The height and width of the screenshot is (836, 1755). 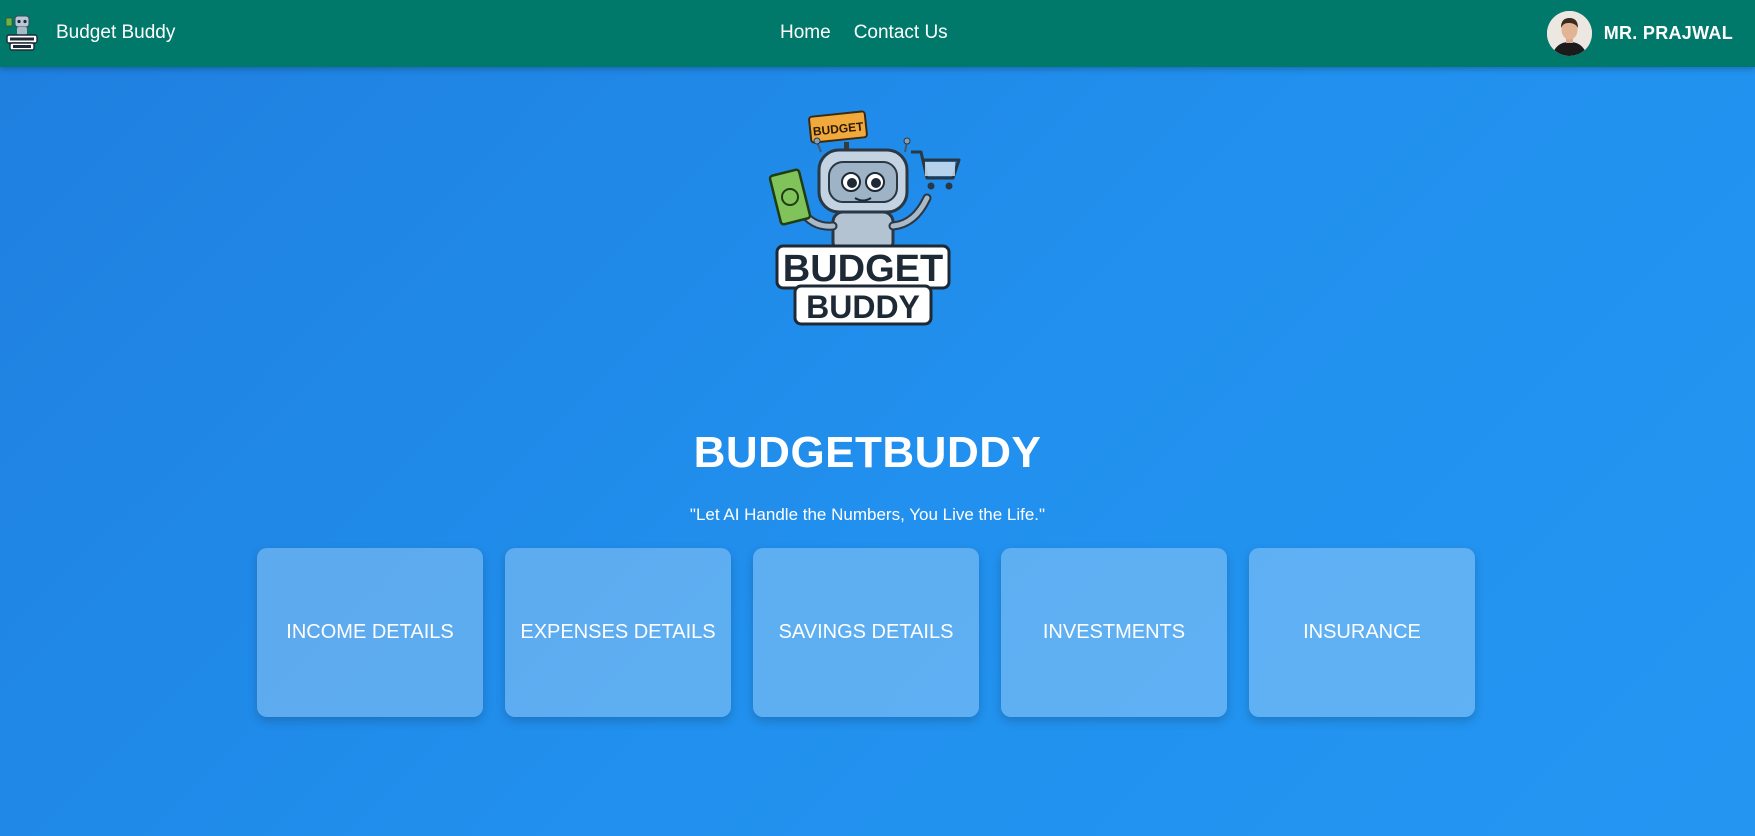 I want to click on card-savings-details: SAVINGS DETAILS, so click(x=866, y=632).